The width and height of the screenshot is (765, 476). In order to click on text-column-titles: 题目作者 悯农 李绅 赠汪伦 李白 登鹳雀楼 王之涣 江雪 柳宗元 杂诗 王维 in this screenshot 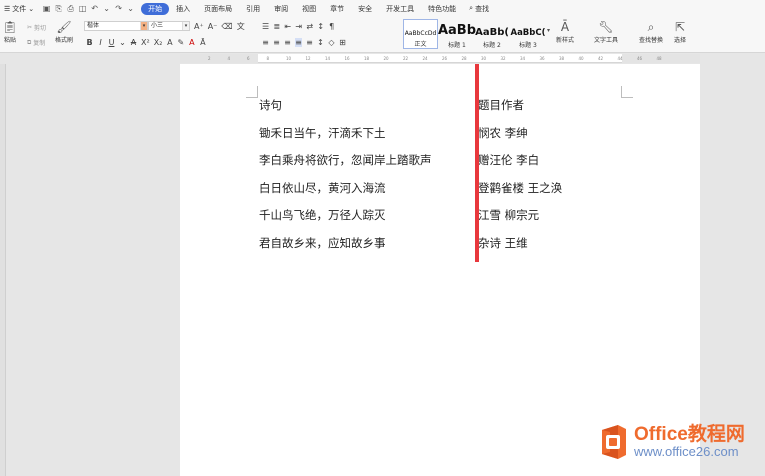, I will do `click(520, 174)`.